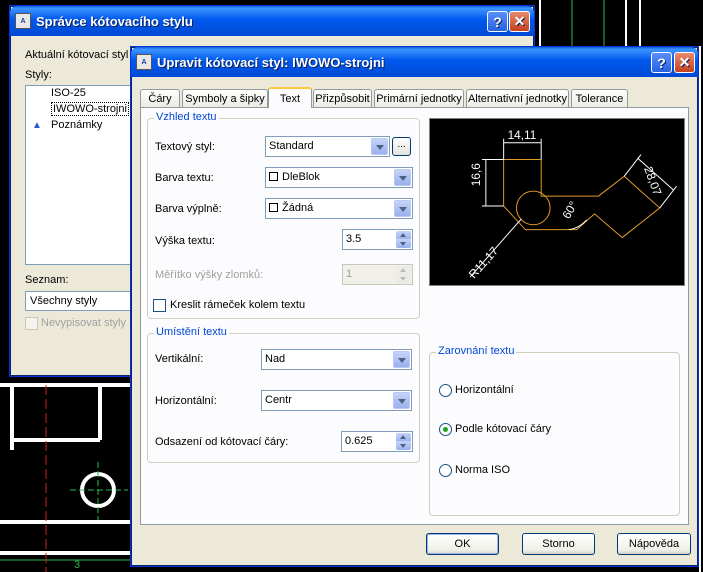 The image size is (703, 572). What do you see at coordinates (462, 544) in the screenshot?
I see `ok-button: OK` at bounding box center [462, 544].